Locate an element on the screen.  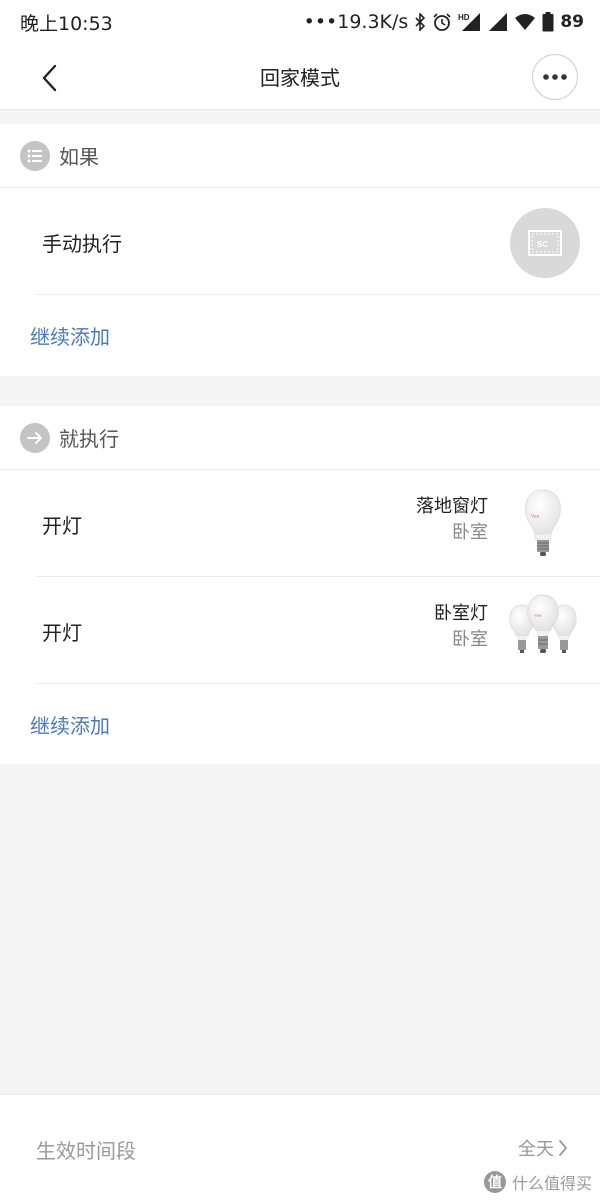
scene-card-icon: SC is located at coordinates (545, 243).